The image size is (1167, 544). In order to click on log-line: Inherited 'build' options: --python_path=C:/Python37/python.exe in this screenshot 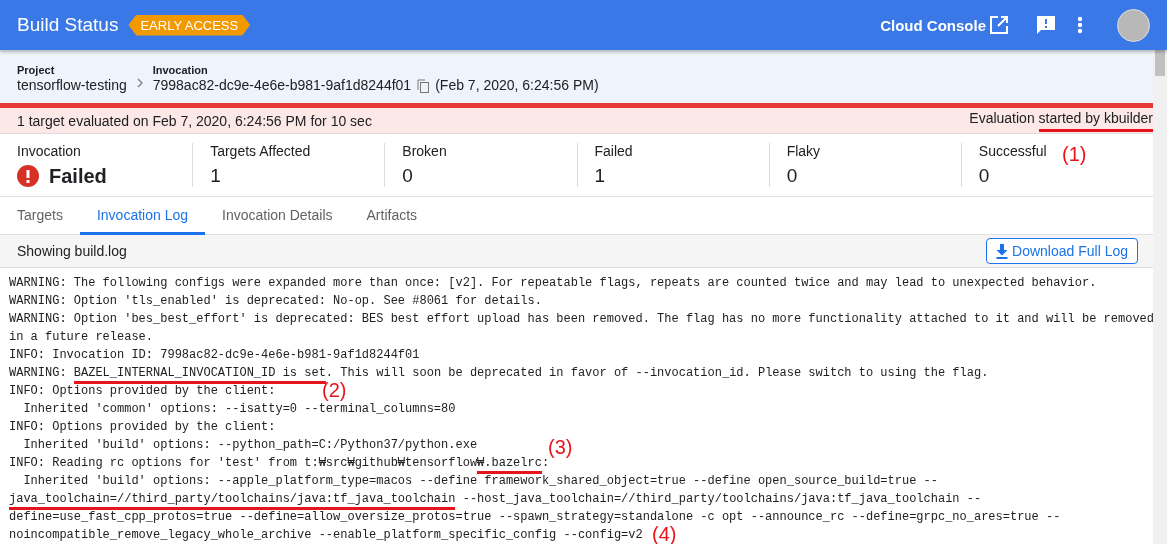, I will do `click(250, 445)`.